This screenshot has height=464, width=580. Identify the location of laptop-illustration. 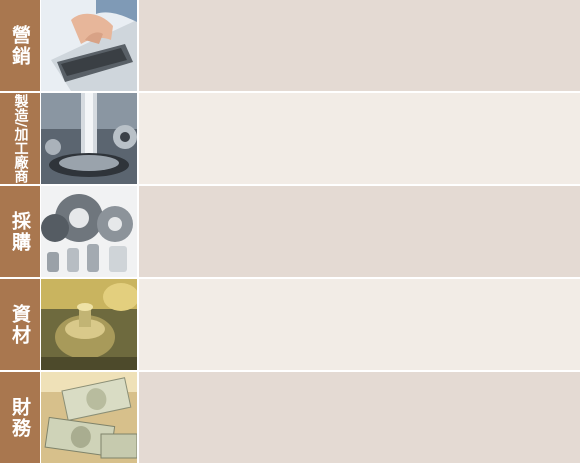
(89, 45).